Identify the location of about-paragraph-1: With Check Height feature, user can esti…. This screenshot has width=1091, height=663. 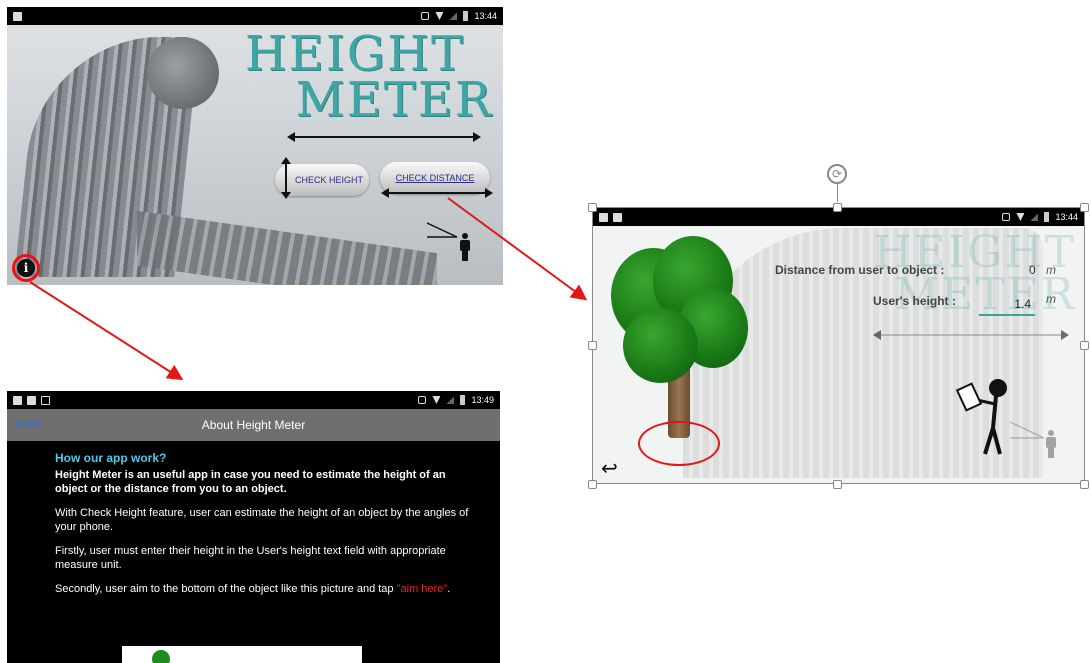
(262, 520).